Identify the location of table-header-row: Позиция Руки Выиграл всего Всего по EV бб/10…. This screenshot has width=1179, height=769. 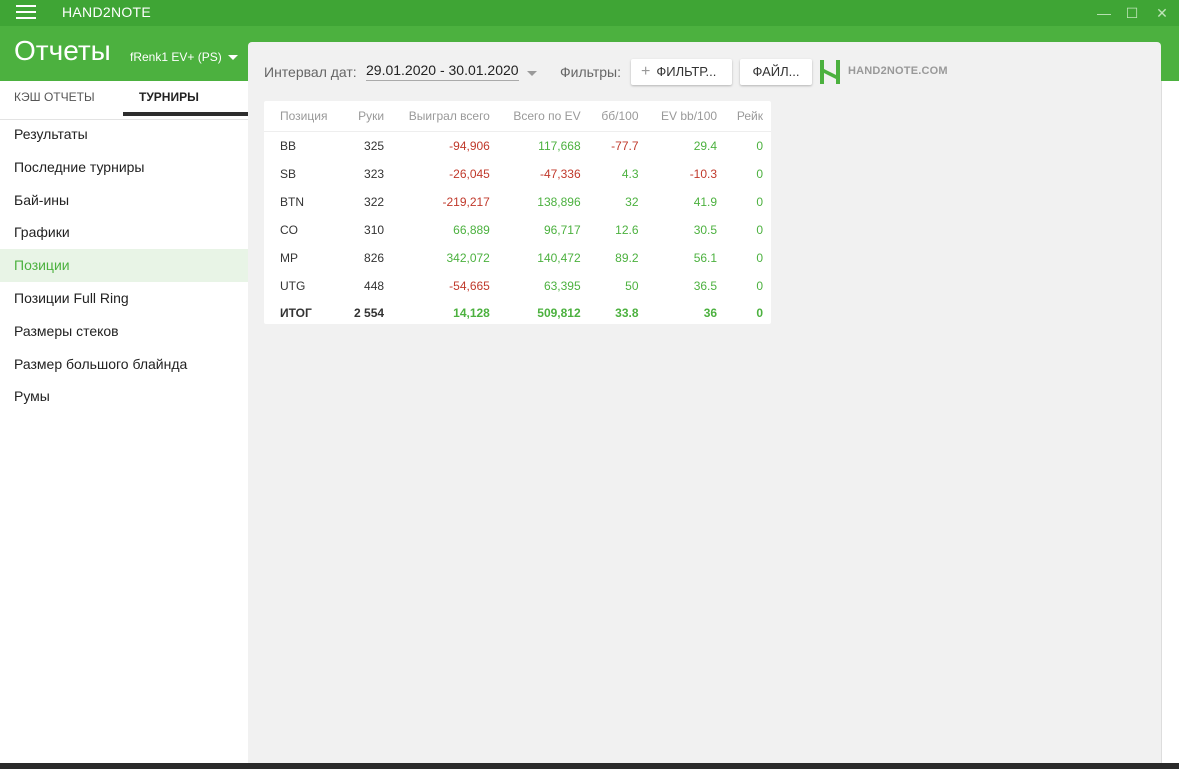
(517, 116).